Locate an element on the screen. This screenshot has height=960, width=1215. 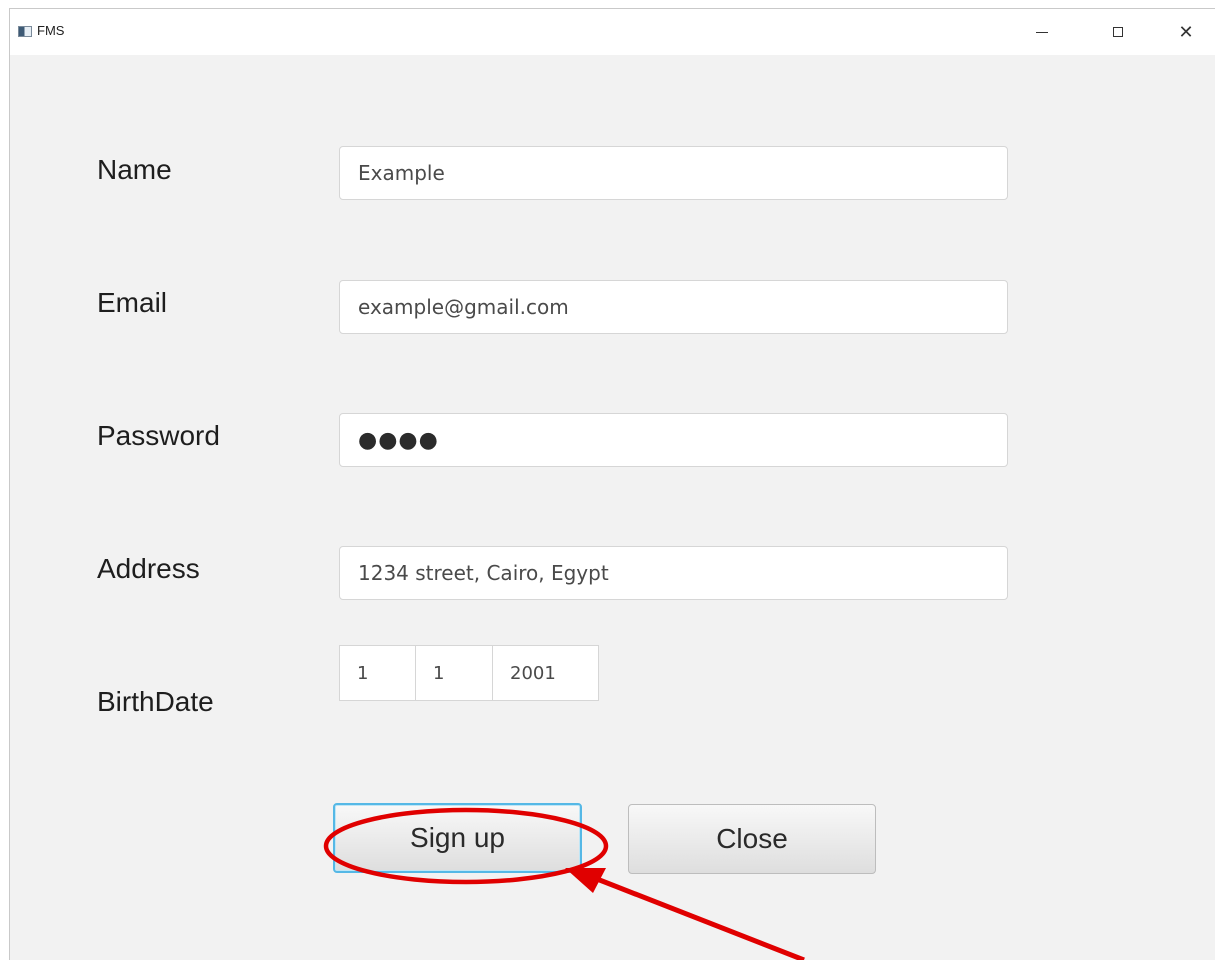
birth-day-field: 1 is located at coordinates (377, 673).